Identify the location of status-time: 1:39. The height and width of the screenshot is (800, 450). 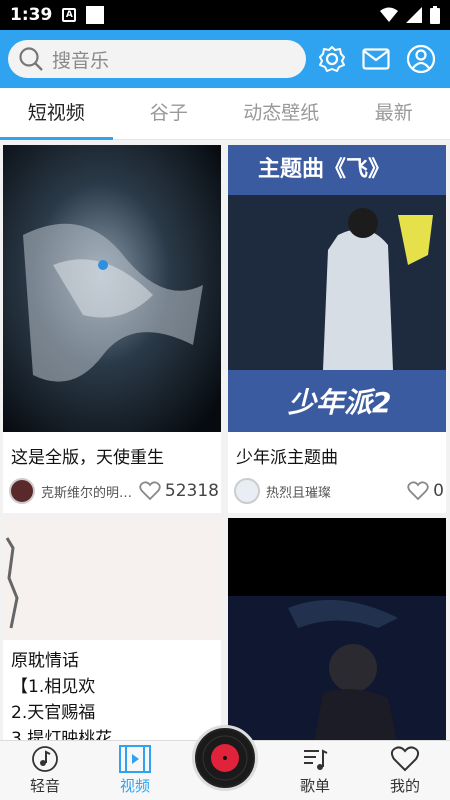
(31, 15).